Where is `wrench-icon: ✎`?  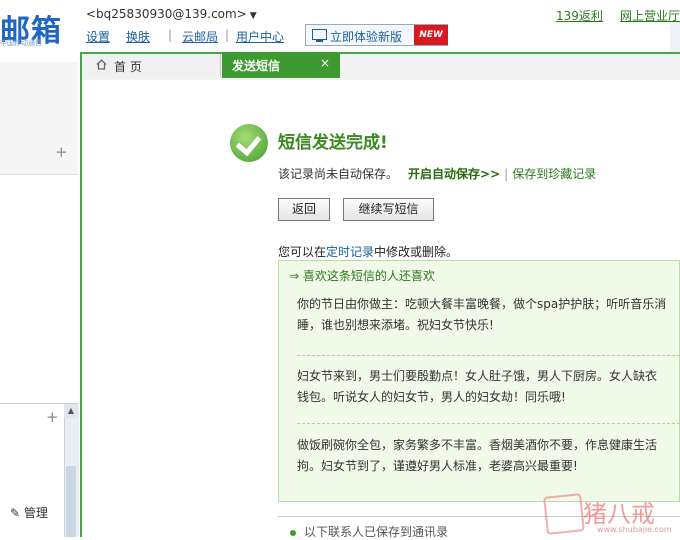 wrench-icon: ✎ is located at coordinates (15, 513).